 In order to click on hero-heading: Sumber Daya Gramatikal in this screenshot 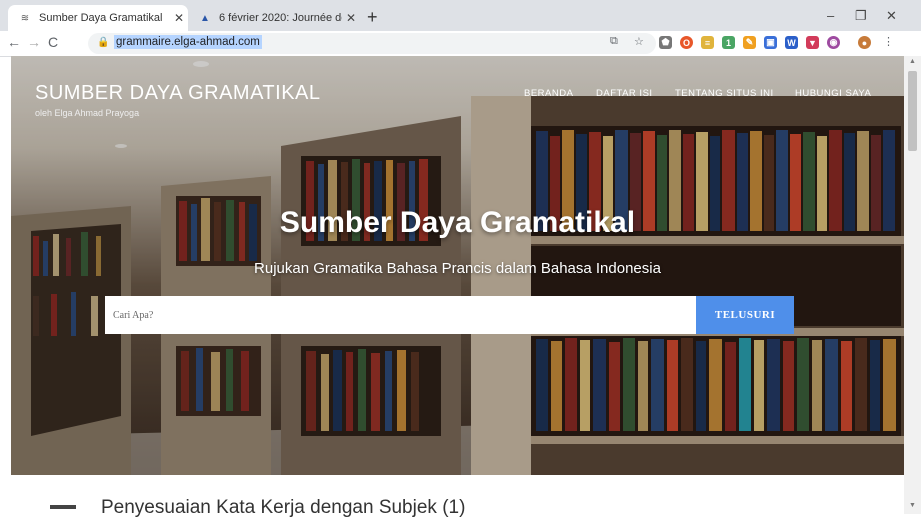, I will do `click(457, 222)`.